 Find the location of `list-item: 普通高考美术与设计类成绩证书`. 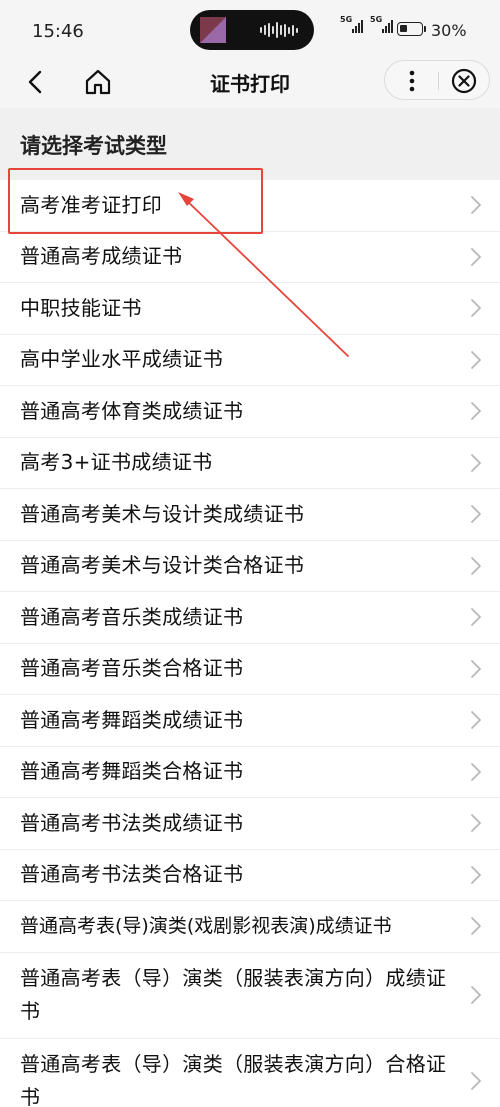

list-item: 普通高考美术与设计类成绩证书 is located at coordinates (250, 515).